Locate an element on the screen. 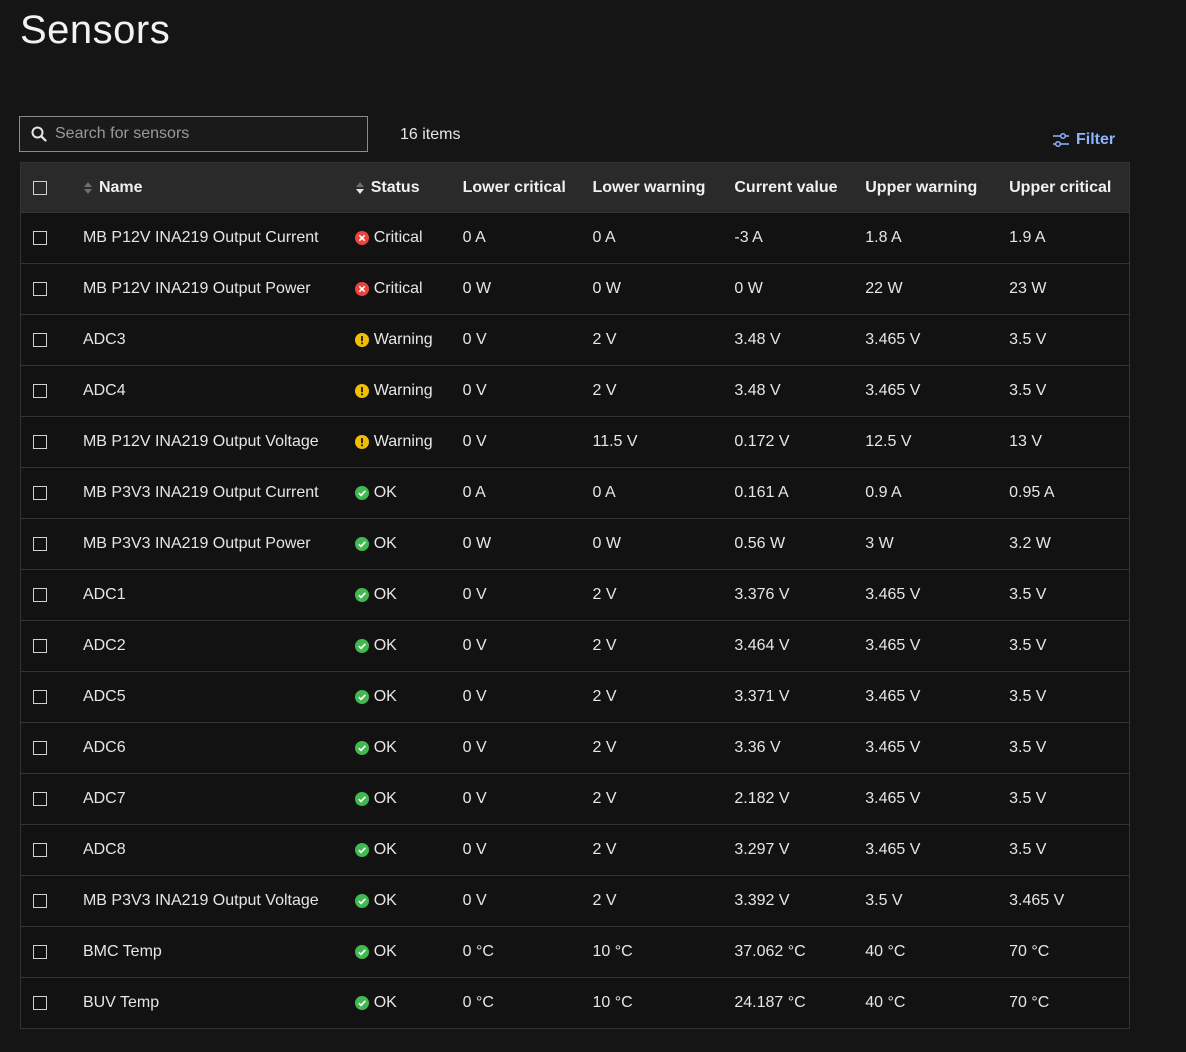 The image size is (1186, 1052). filter-button: Filter is located at coordinates (1083, 140).